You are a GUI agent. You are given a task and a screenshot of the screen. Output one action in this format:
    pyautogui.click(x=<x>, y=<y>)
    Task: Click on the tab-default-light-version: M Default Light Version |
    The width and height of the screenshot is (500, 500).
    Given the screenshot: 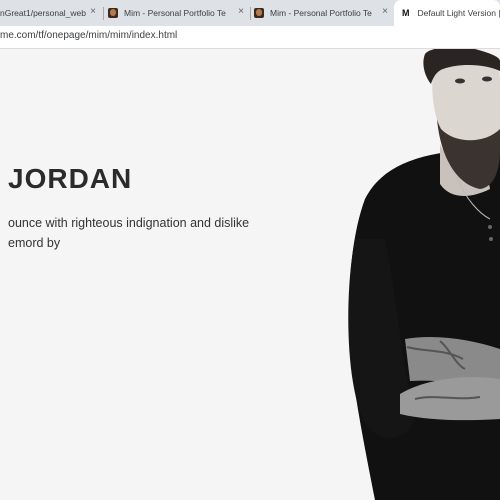 What is the action you would take?
    pyautogui.click(x=447, y=13)
    